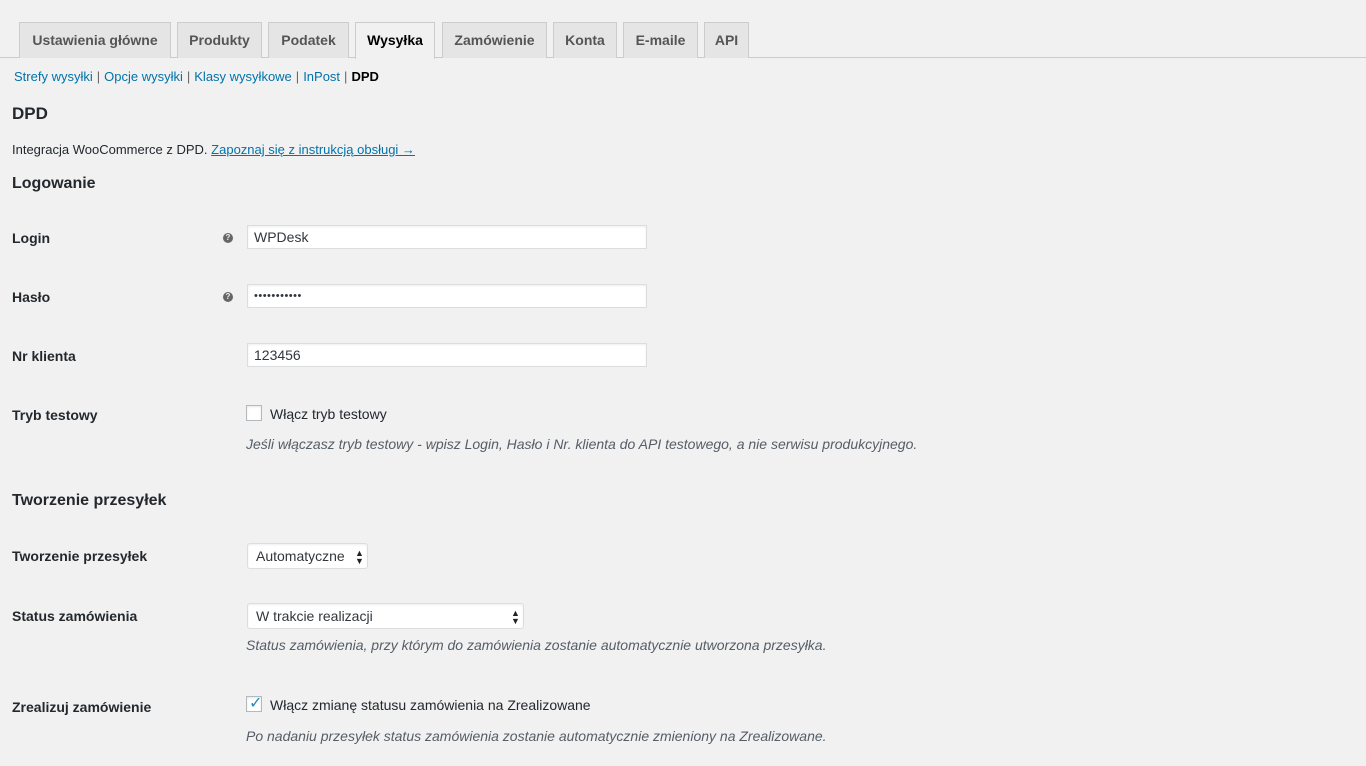  Describe the element at coordinates (328, 414) in the screenshot. I see `test-mode-checkbox-label: Włącz tryb testowy` at that location.